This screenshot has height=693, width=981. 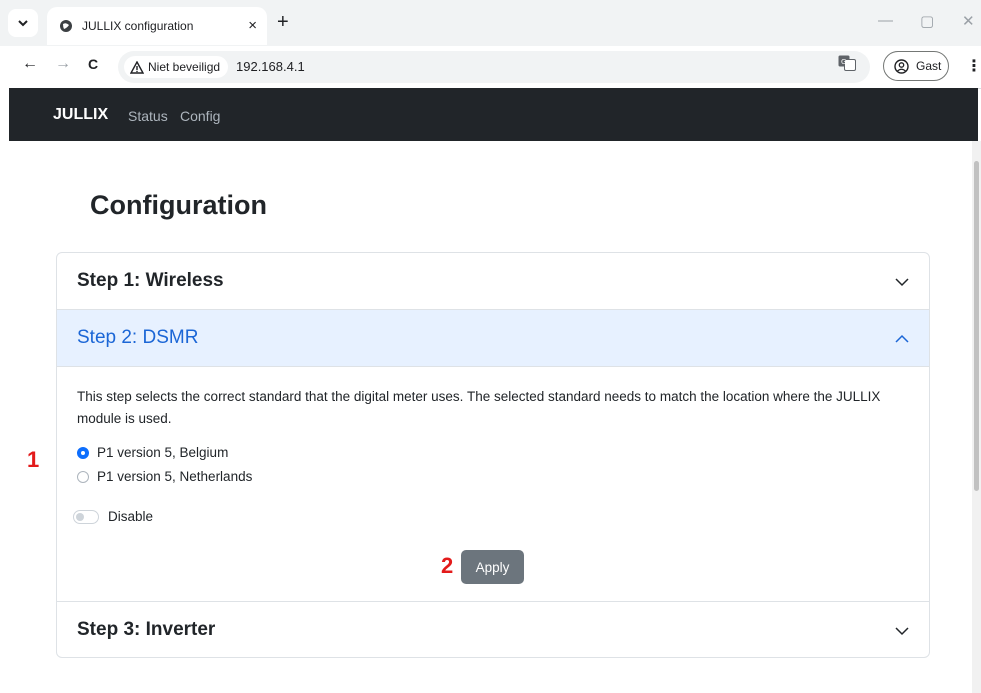 What do you see at coordinates (63, 64) in the screenshot?
I see `forward-button: →` at bounding box center [63, 64].